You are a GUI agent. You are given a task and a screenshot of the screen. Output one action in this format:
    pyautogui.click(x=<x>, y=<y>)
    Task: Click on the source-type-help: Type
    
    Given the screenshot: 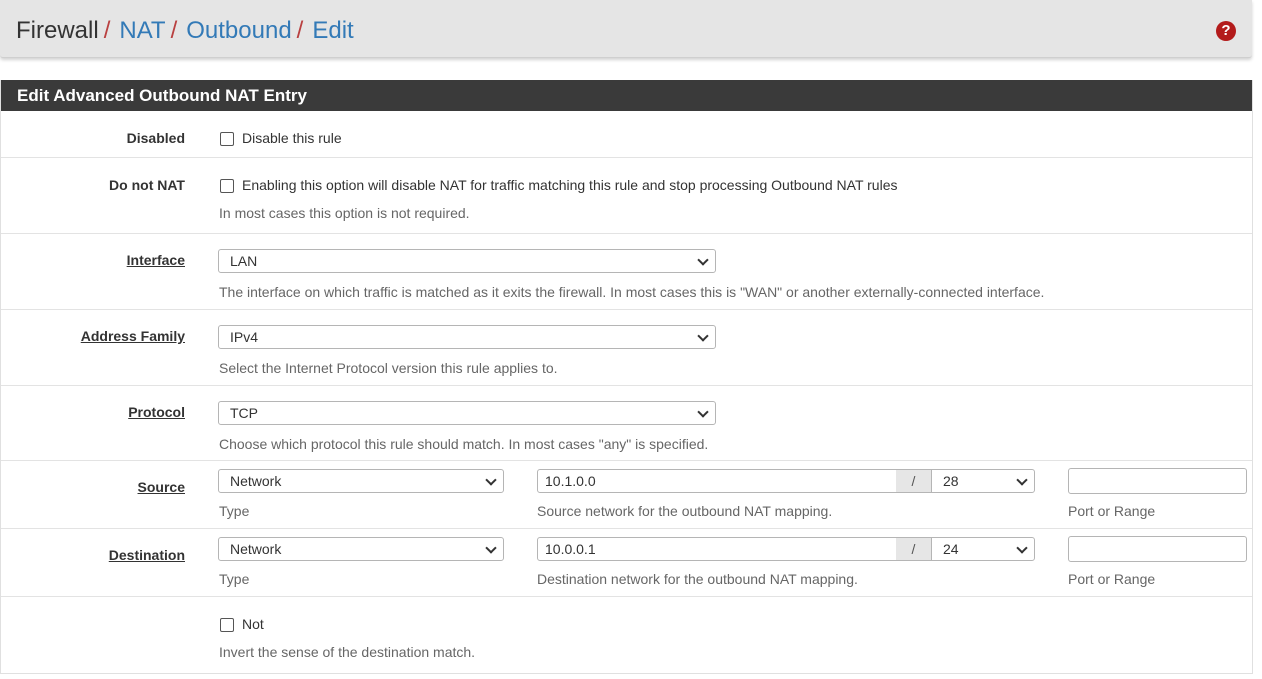 What is the action you would take?
    pyautogui.click(x=234, y=511)
    